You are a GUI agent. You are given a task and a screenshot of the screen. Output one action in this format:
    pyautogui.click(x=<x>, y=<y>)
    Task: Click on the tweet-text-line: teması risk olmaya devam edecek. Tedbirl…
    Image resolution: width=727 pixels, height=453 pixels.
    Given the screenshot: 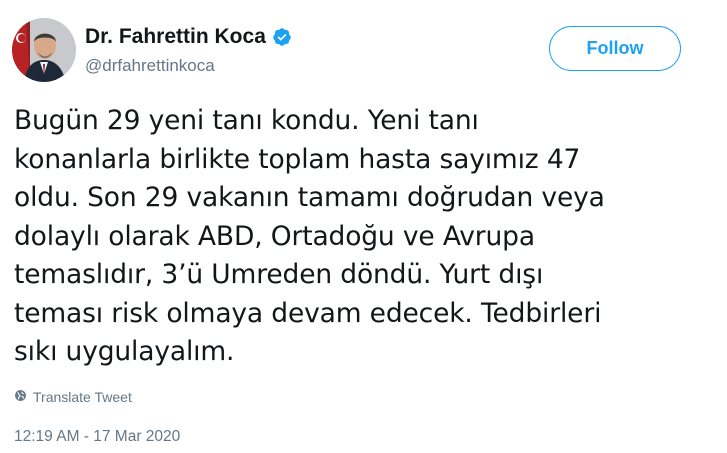 What is the action you would take?
    pyautogui.click(x=308, y=313)
    